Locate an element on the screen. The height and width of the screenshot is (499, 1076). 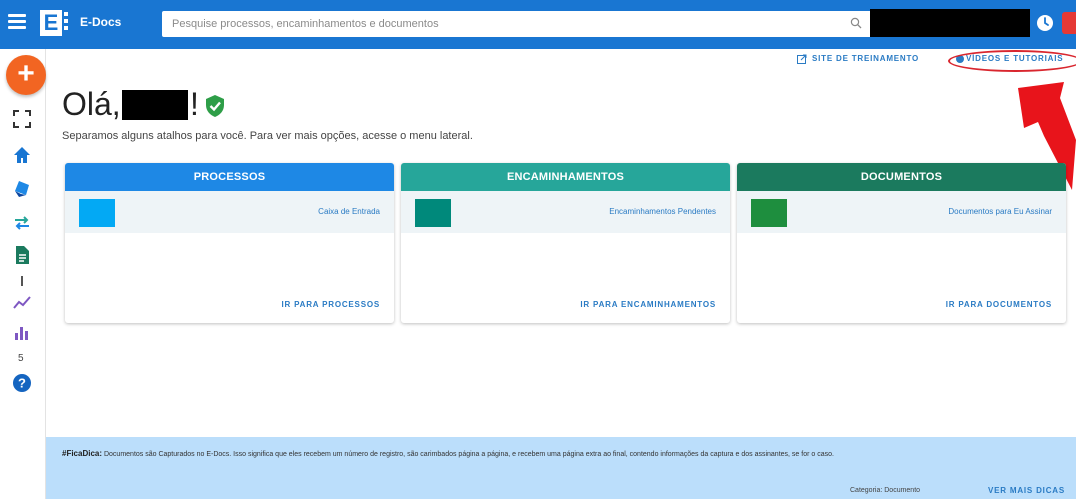
user-name-redacted is located at coordinates (155, 105).